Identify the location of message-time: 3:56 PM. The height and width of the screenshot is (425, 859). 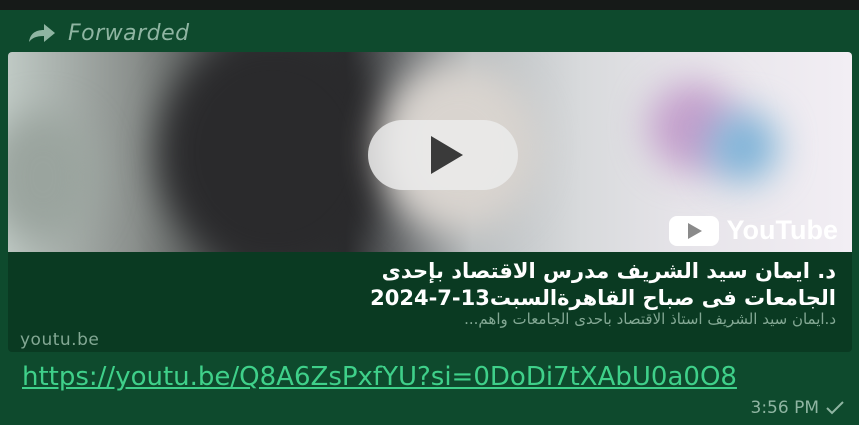
(785, 408).